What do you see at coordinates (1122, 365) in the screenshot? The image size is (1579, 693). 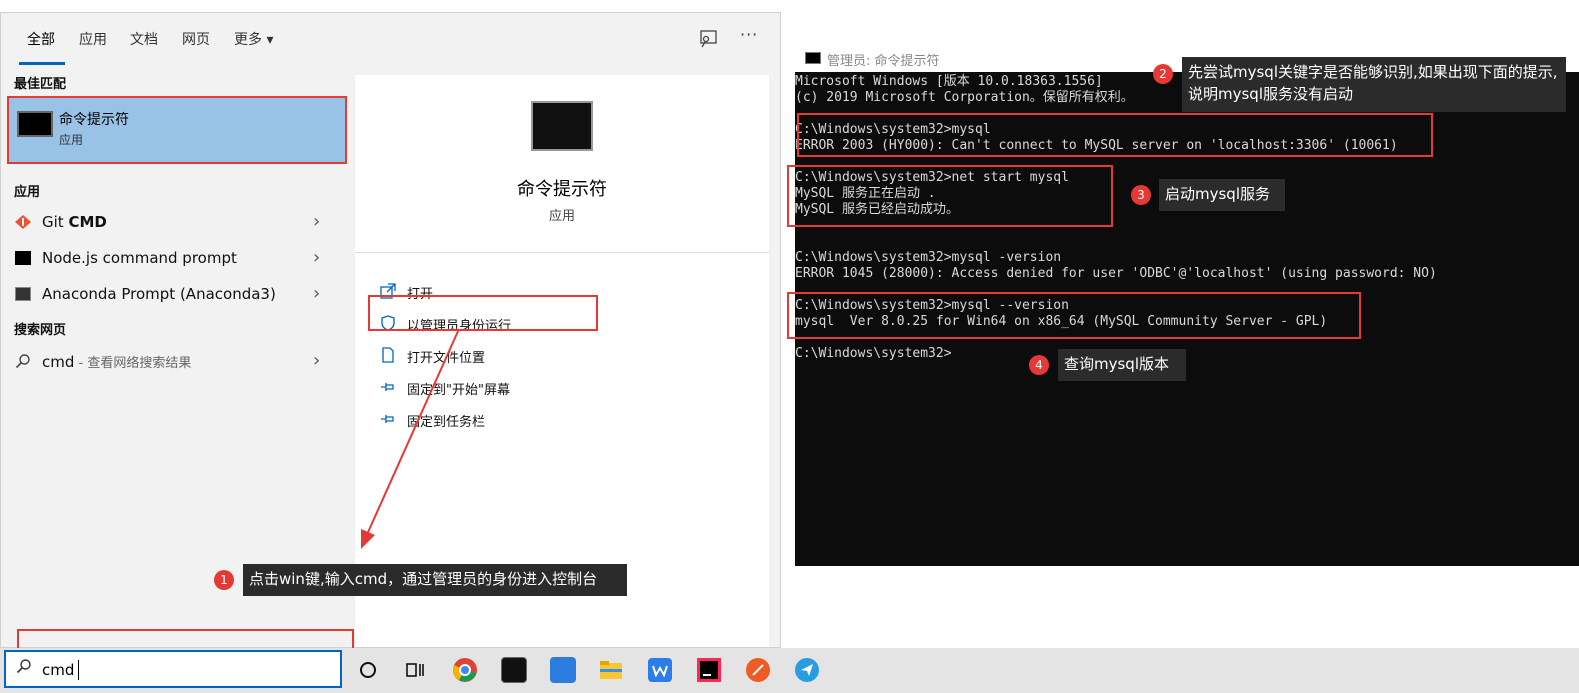 I see `callout-step-4: 查询mysql版本` at bounding box center [1122, 365].